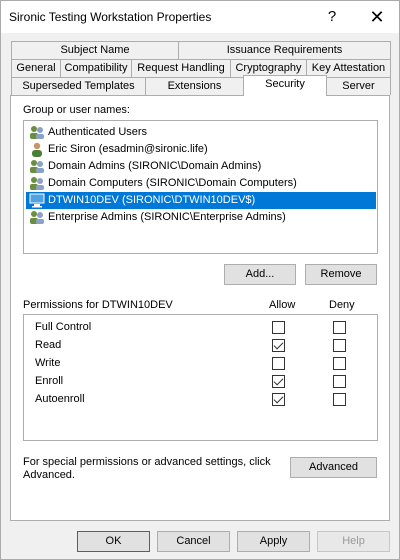  I want to click on tab-request-handling: Request Handling, so click(181, 68).